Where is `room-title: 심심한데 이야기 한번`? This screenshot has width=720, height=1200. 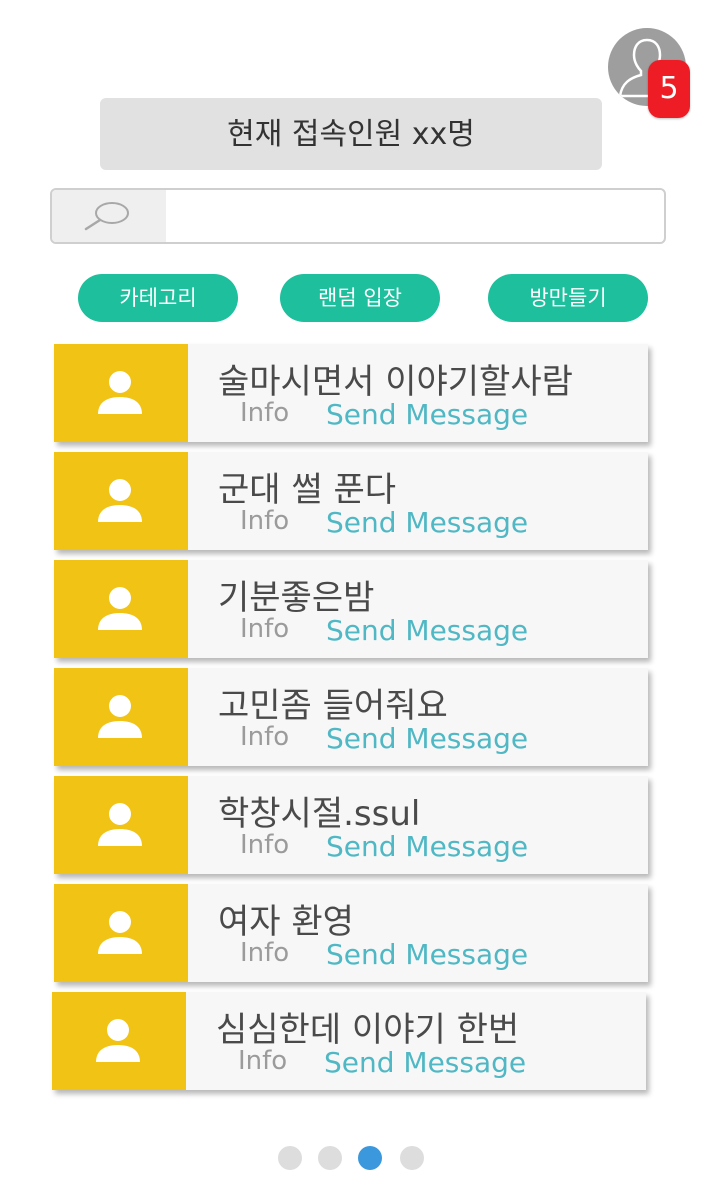
room-title: 심심한데 이야기 한번 is located at coordinates (368, 1030).